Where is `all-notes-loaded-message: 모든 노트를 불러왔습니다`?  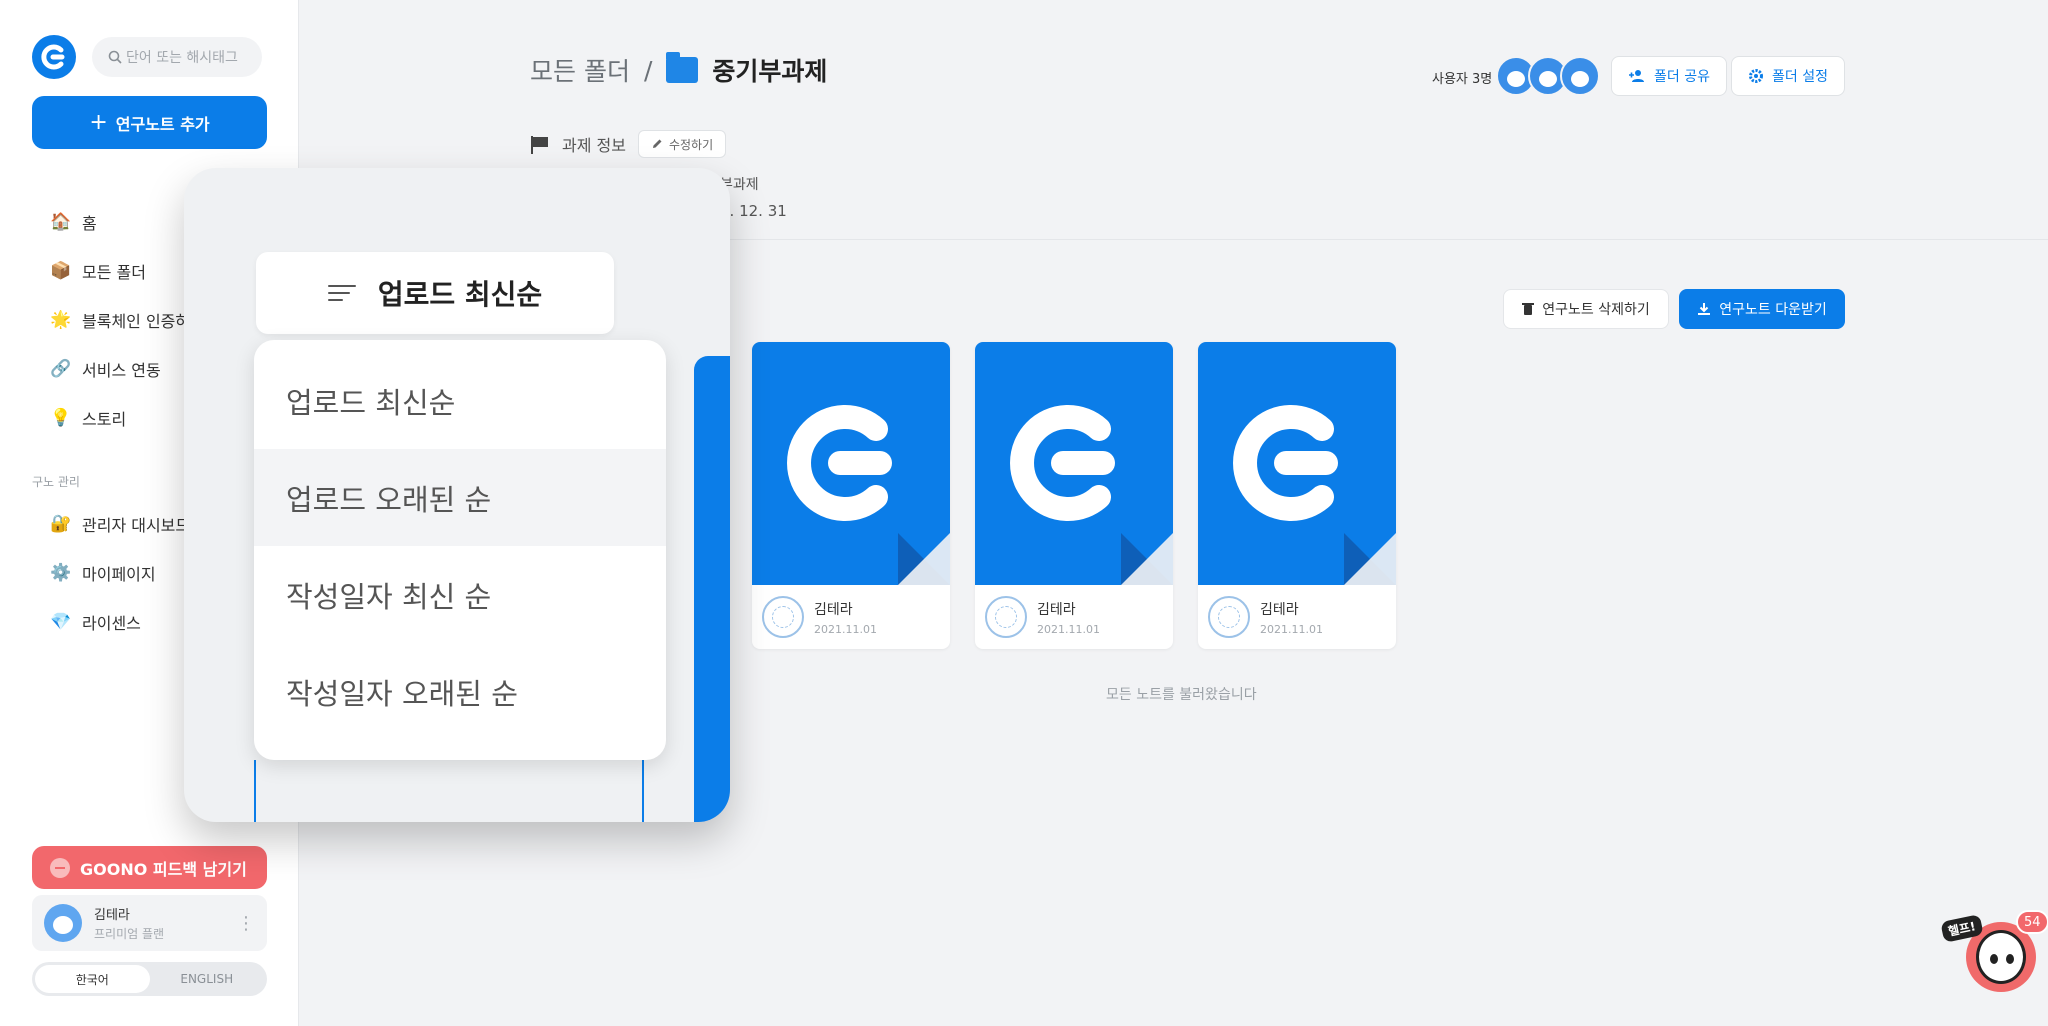
all-notes-loaded-message: 모든 노트를 불러왔습니다 is located at coordinates (1181, 695).